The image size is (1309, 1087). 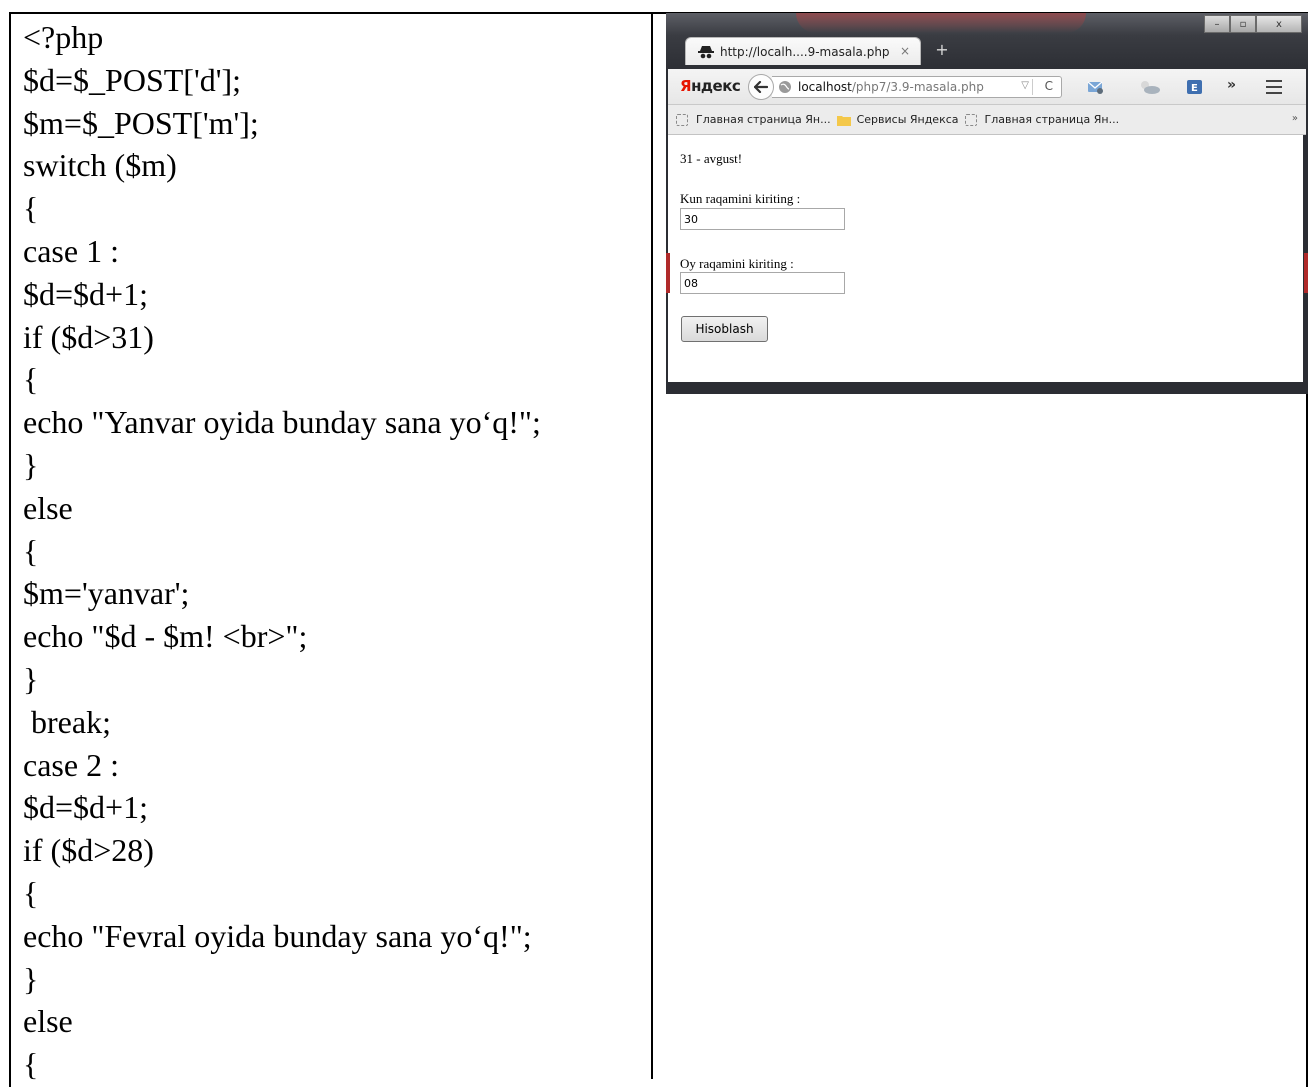 I want to click on window-controls: – ▫ x, so click(x=1253, y=24).